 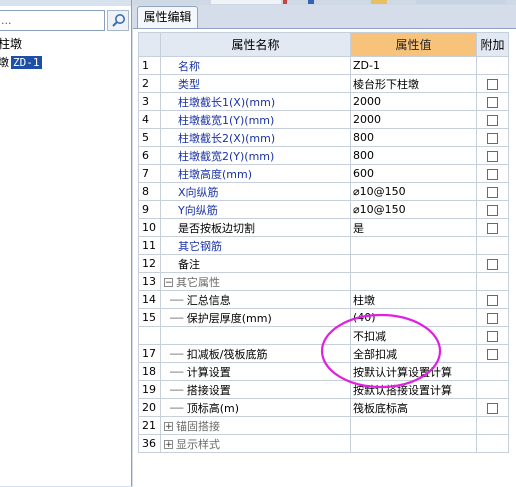 I want to click on property-name: ── 保护层厚度(mm), so click(x=255, y=317).